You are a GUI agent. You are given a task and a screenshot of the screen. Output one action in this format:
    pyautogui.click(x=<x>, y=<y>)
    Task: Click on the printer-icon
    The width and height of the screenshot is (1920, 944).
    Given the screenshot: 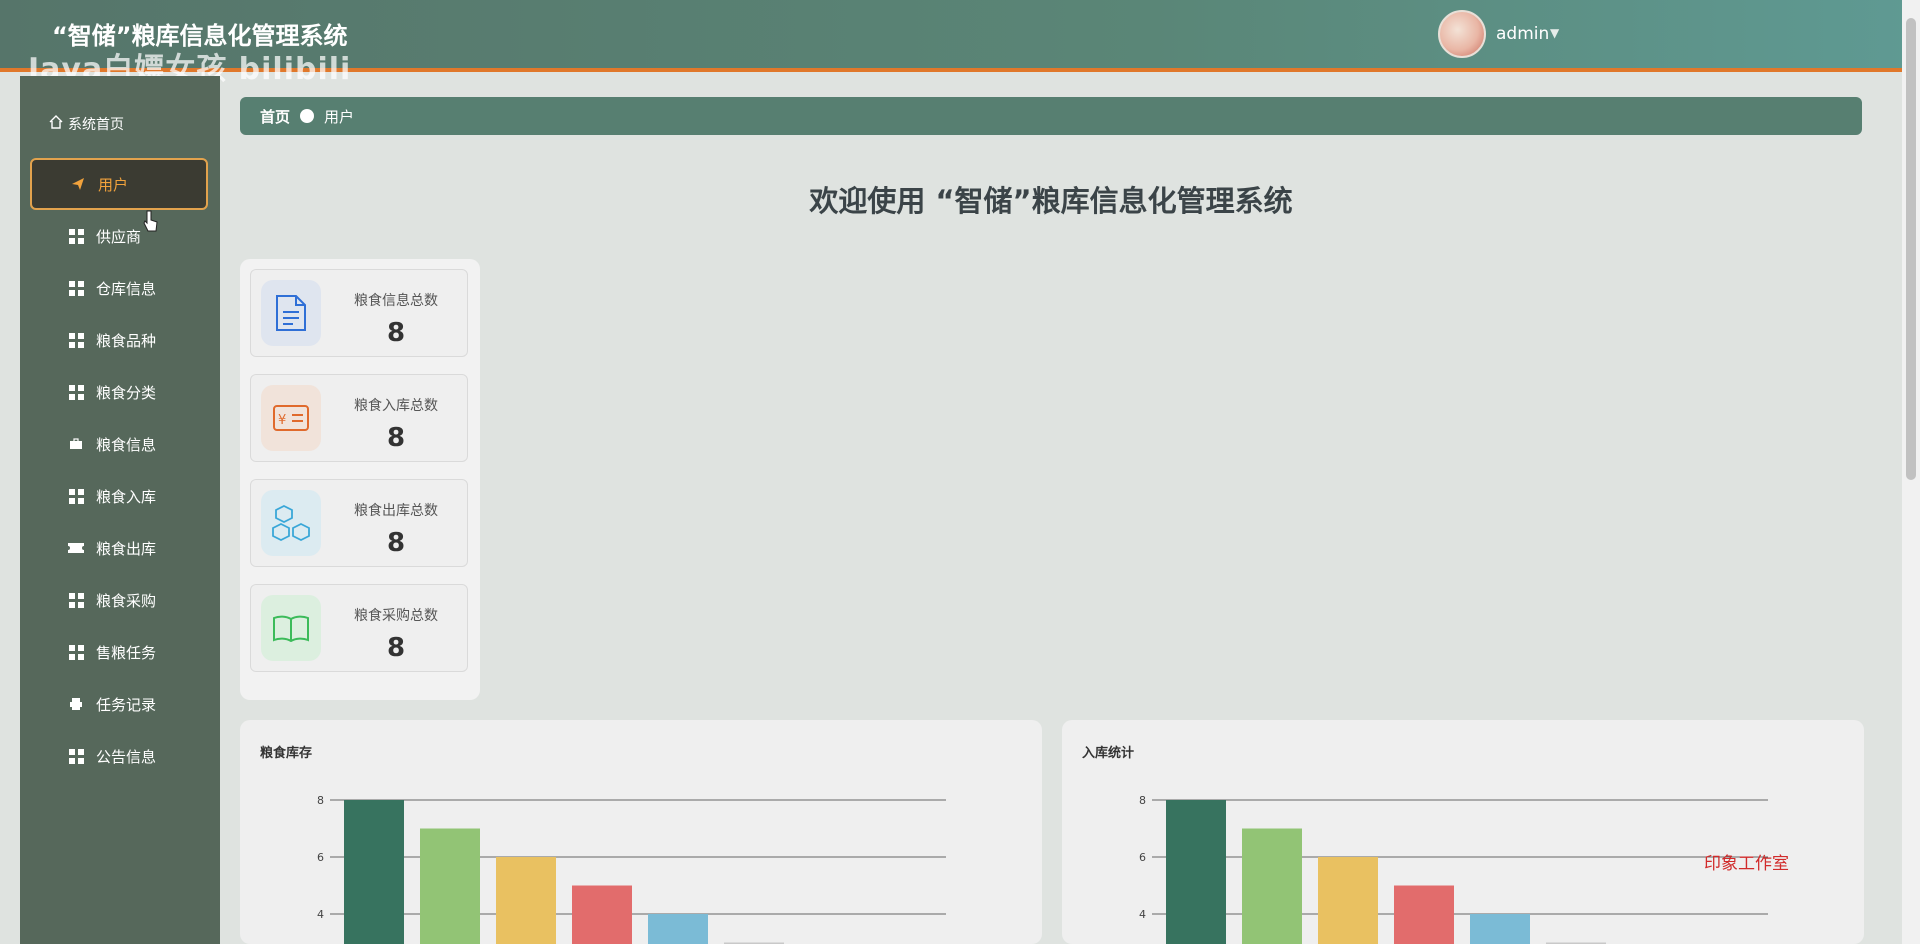 What is the action you would take?
    pyautogui.click(x=76, y=704)
    